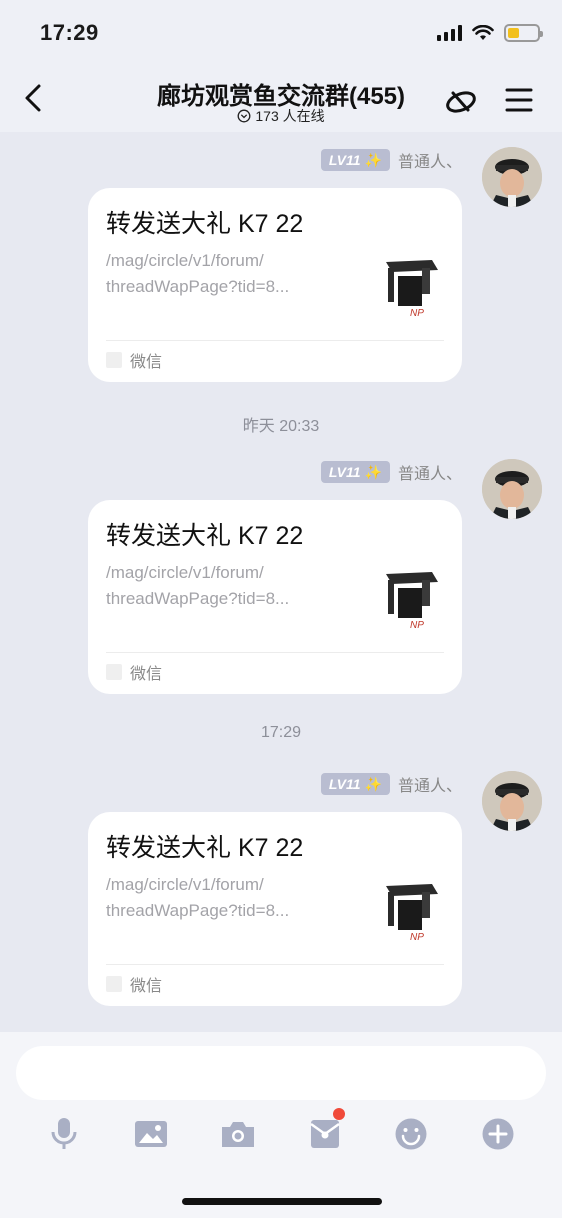 The image size is (562, 1218). I want to click on cellular-signal-icon, so click(449, 33).